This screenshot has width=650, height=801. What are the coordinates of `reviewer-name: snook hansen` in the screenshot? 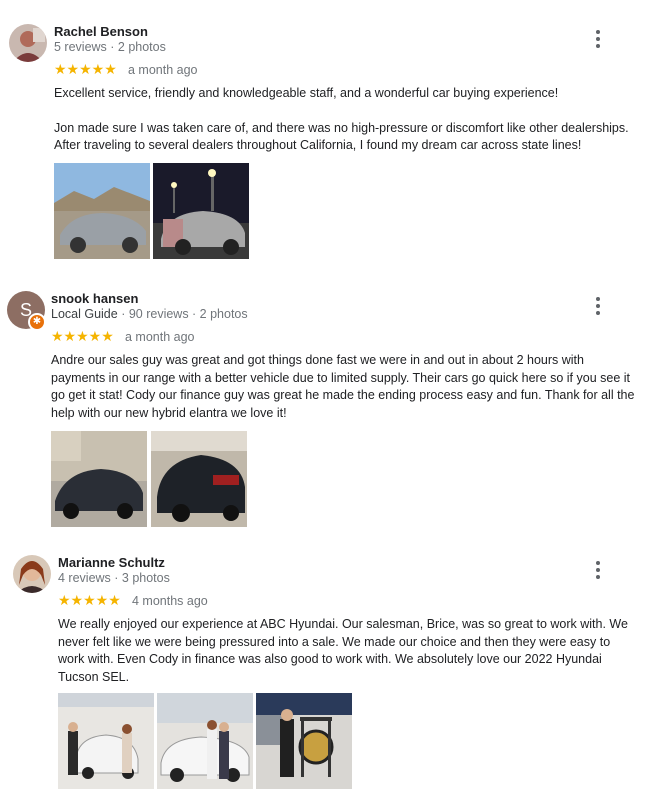 It's located at (94, 298).